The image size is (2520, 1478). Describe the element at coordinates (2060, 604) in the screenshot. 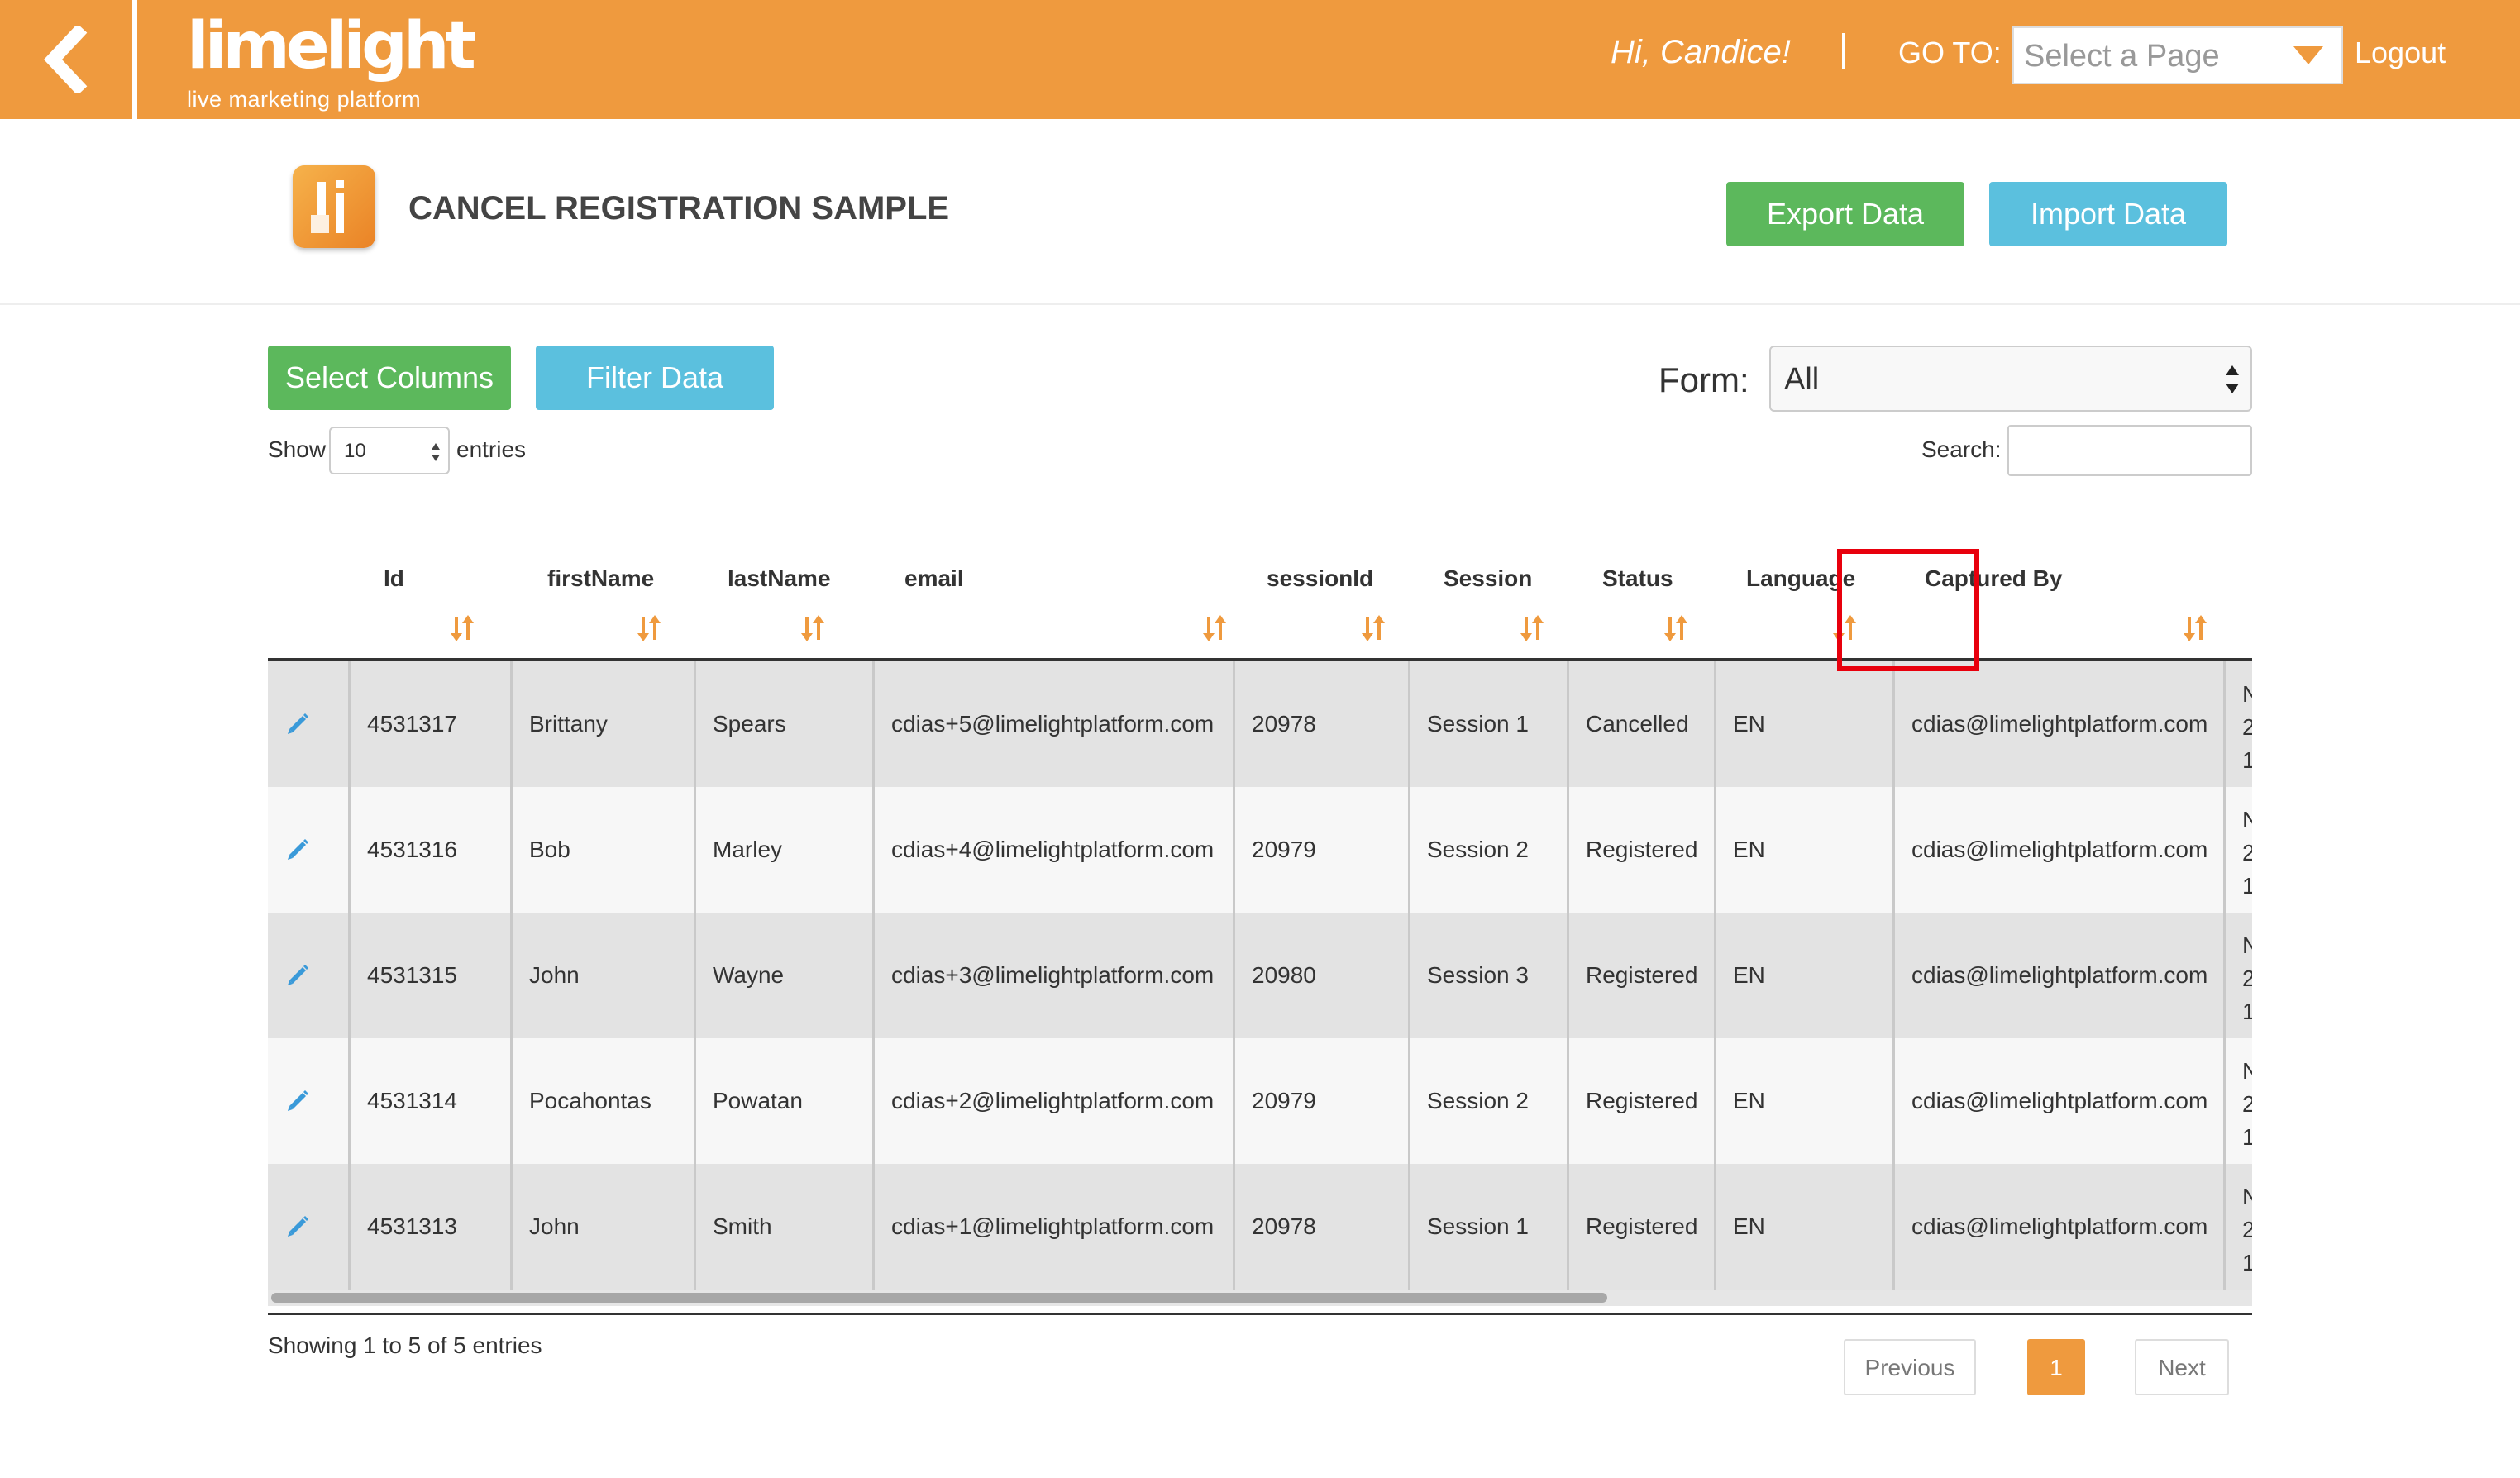

I see `column-header-captured-by: Captured By` at that location.